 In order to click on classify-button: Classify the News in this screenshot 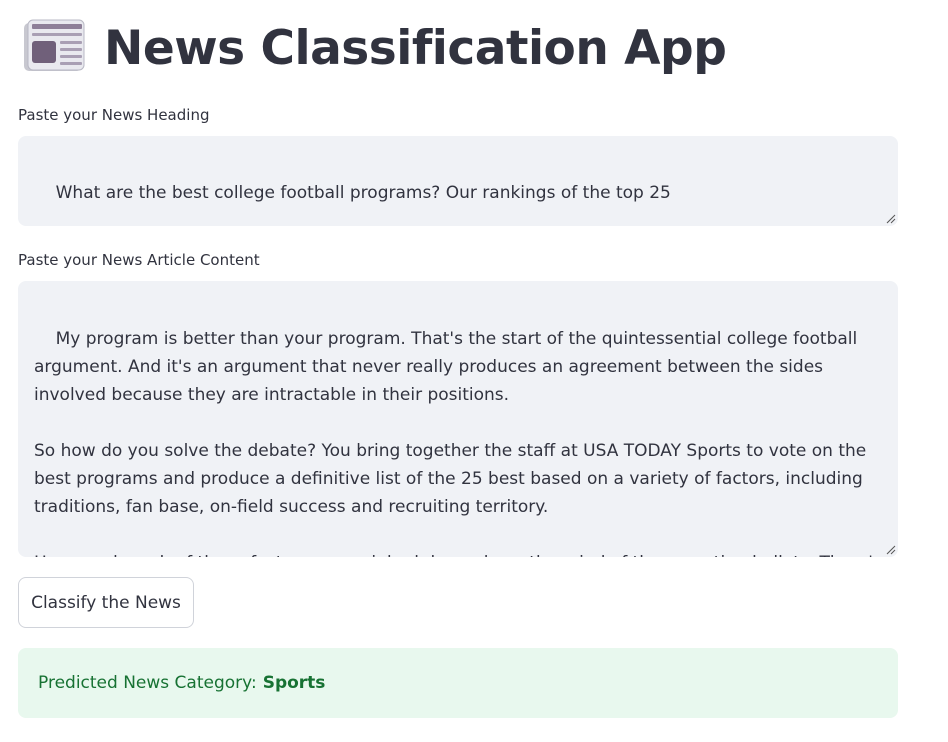, I will do `click(106, 602)`.